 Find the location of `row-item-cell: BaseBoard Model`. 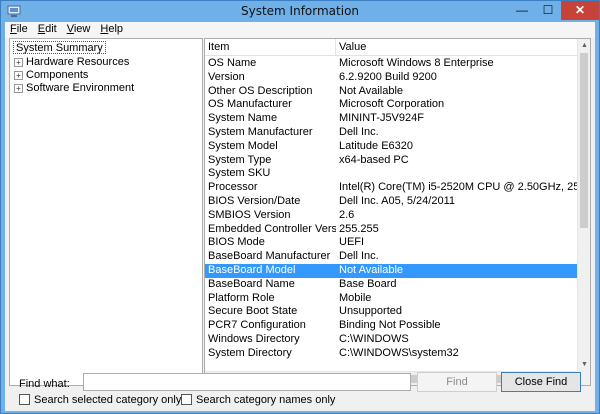

row-item-cell: BaseBoard Model is located at coordinates (252, 269).